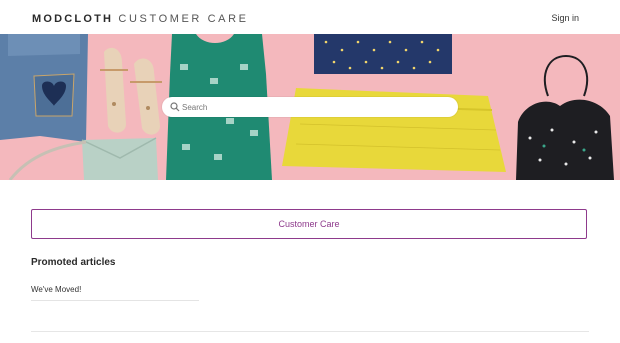 This screenshot has width=620, height=343. I want to click on section-divider, so click(310, 331).